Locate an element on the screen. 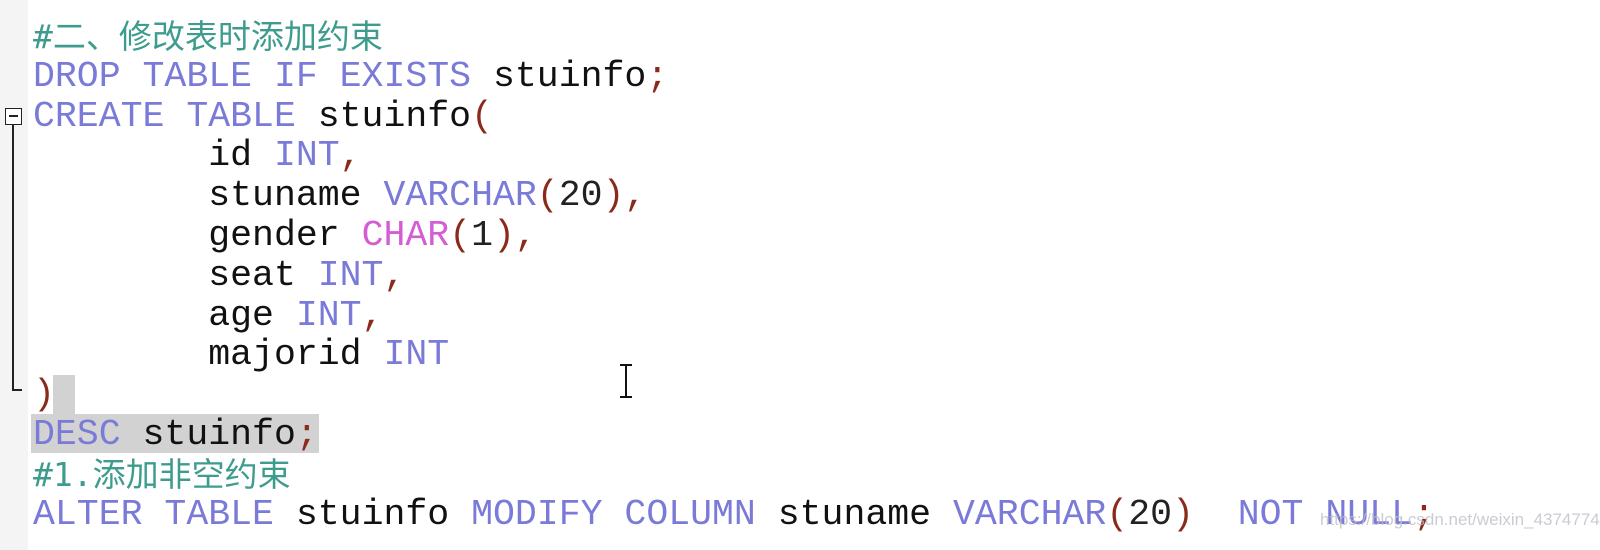 Image resolution: width=1600 pixels, height=550 pixels. code-token: #1.添加非空约束 is located at coordinates (162, 474).